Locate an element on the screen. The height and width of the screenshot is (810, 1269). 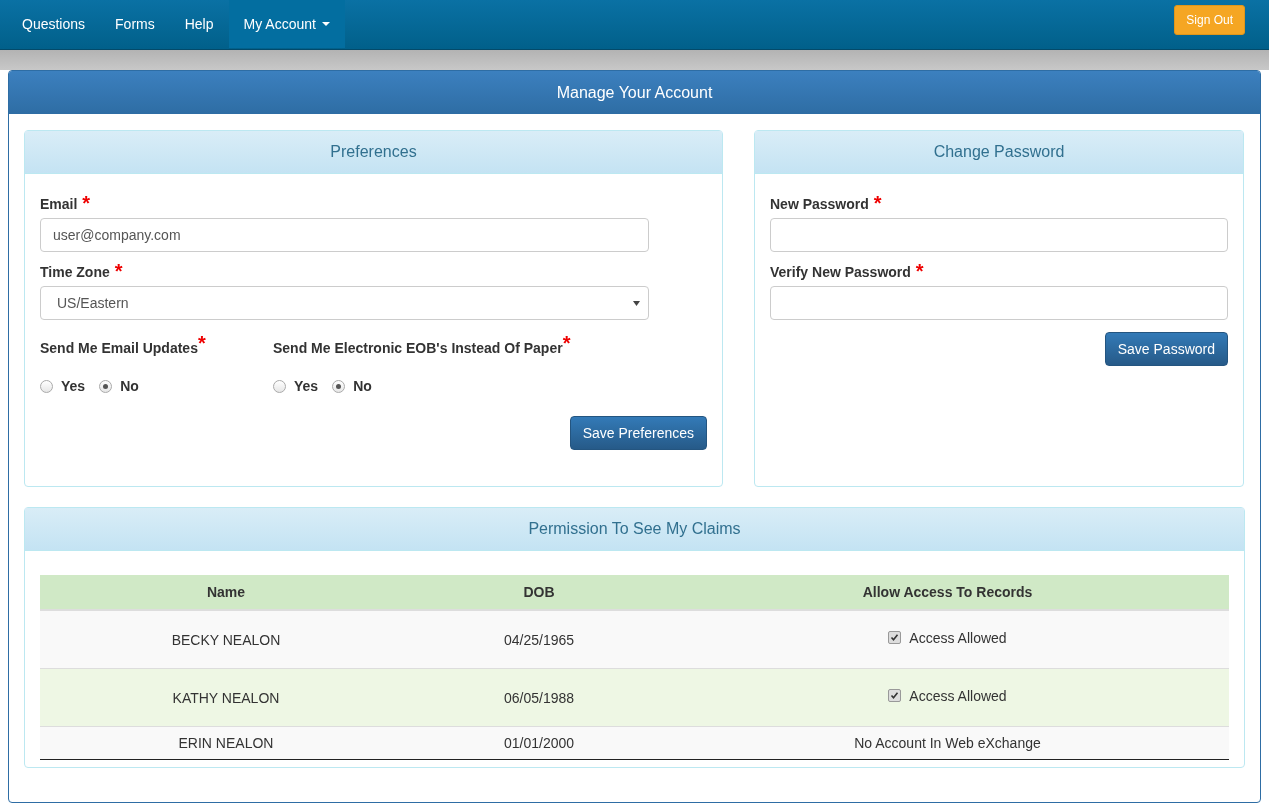
panel-title: Manage Your Account is located at coordinates (634, 92).